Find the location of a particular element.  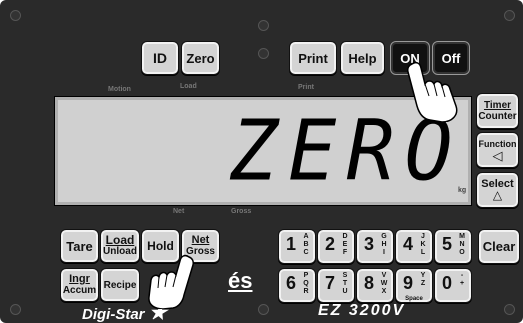

gross-indicator-label: Gross is located at coordinates (241, 211).